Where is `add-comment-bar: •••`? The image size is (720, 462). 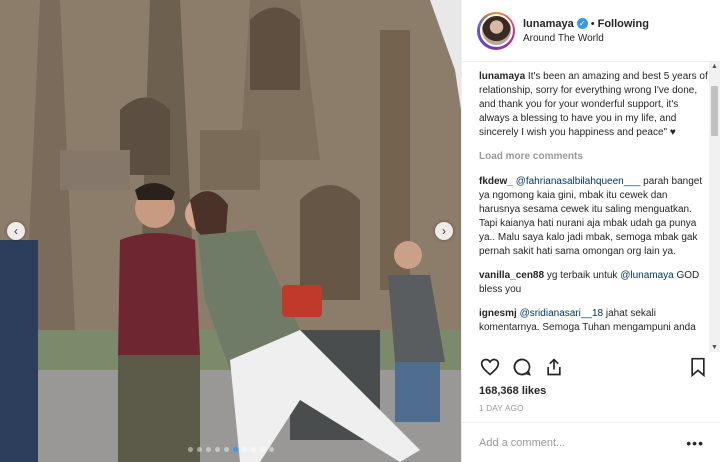 add-comment-bar: ••• is located at coordinates (591, 442).